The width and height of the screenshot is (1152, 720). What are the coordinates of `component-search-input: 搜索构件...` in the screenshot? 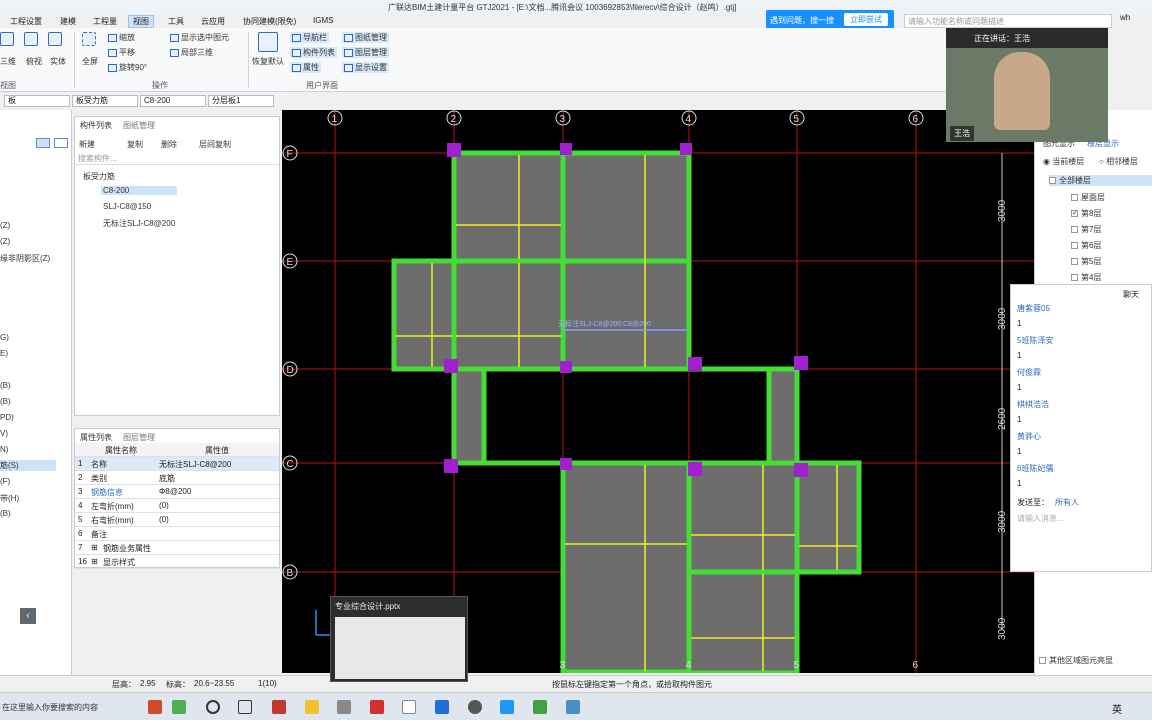 It's located at (177, 159).